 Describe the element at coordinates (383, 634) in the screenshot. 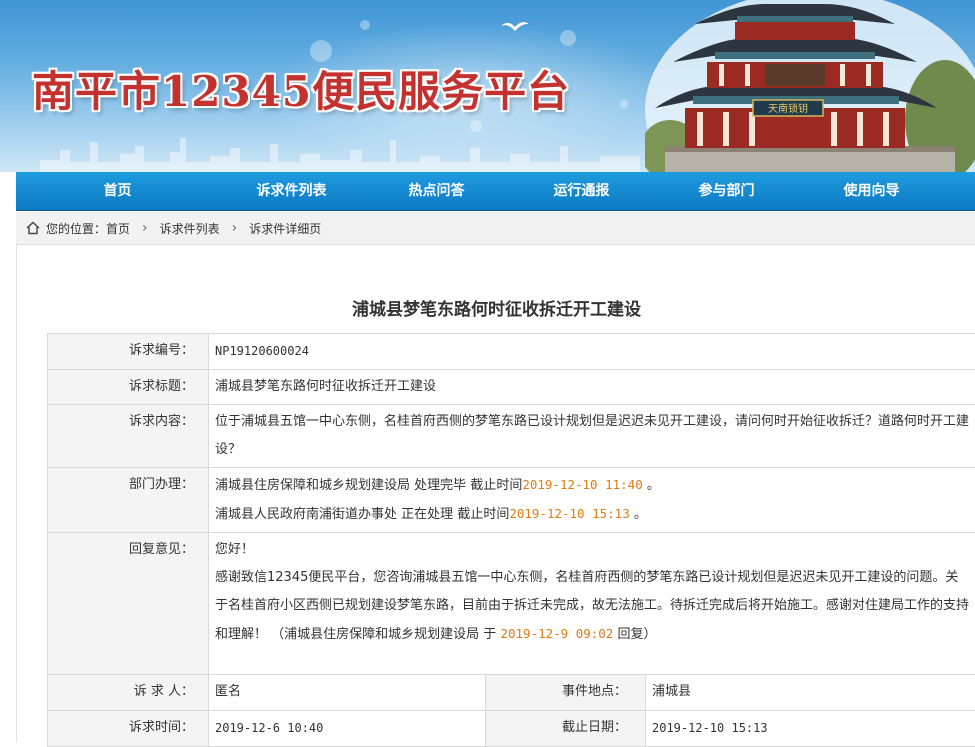

I see `reply-sign-prefix: （浦城县住房保障和城乡规划建设局 于` at that location.